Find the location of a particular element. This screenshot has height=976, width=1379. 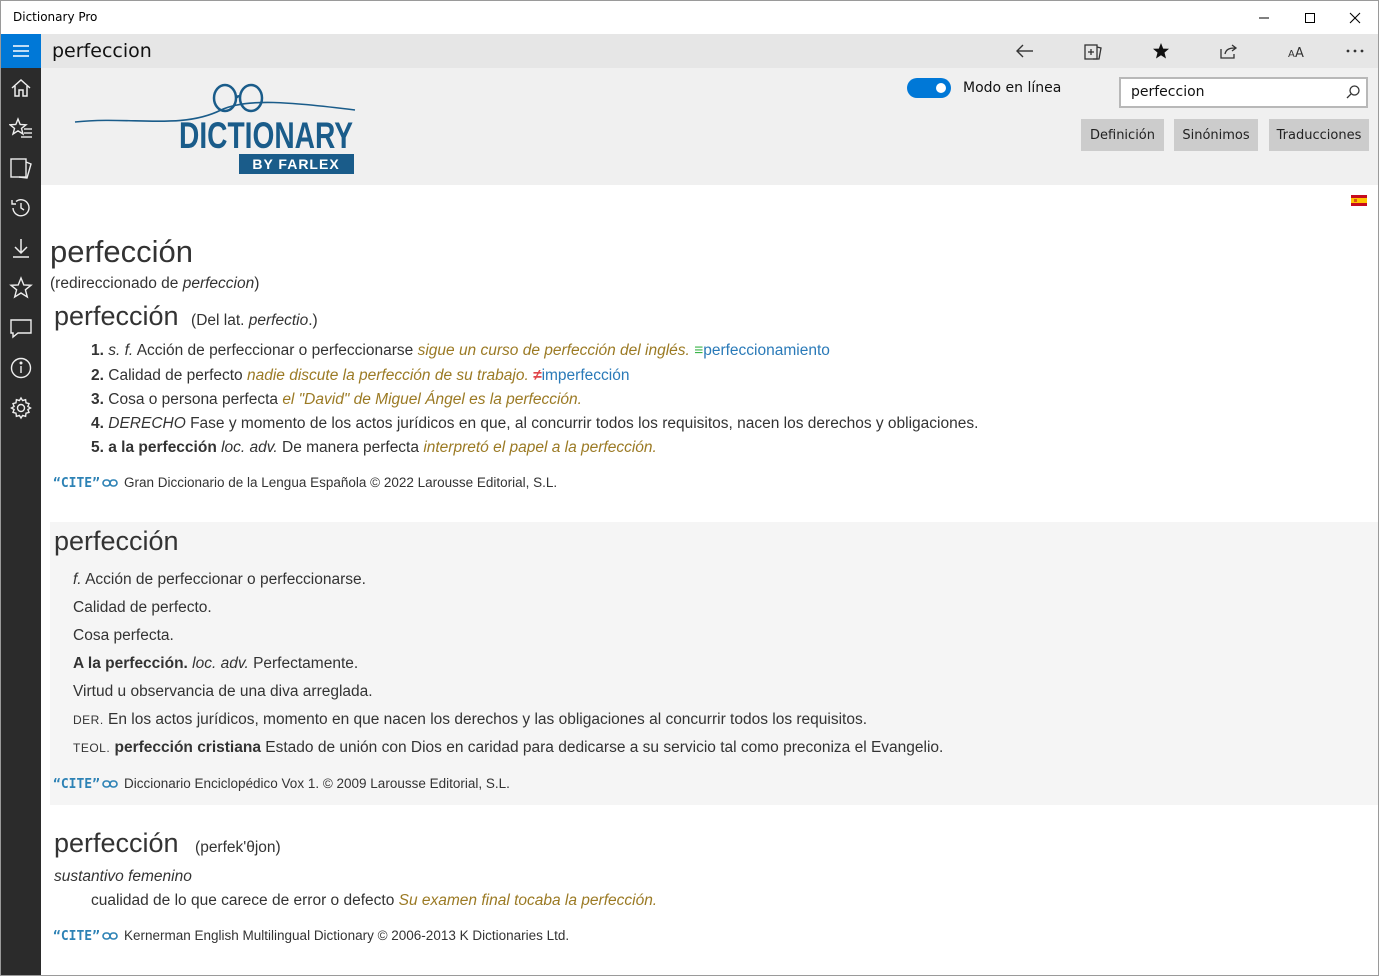

back-arrow-icon is located at coordinates (1024, 51).